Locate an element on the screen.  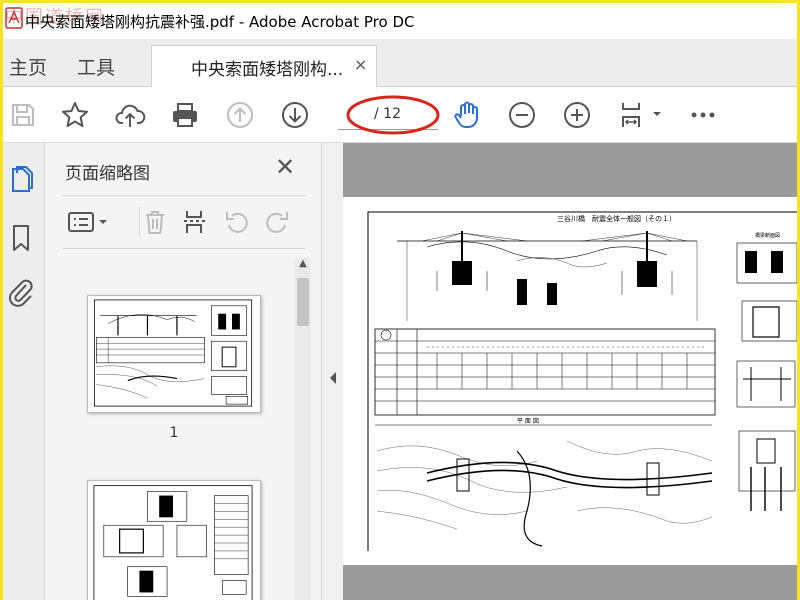
drawing-title: 三谷川橋 耐震全体一般図（その１） is located at coordinates (616, 218).